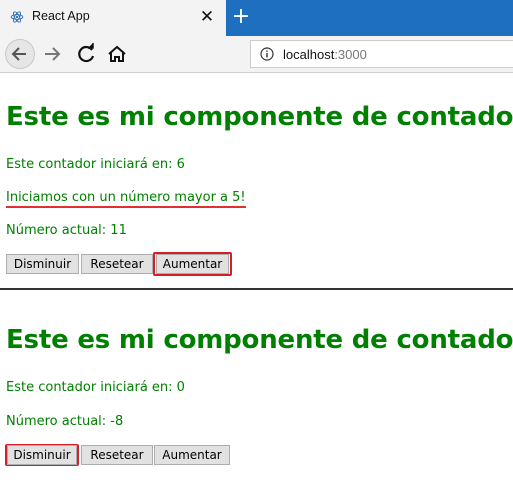  Describe the element at coordinates (113, 18) in the screenshot. I see `browser-tab: React App ✕` at that location.